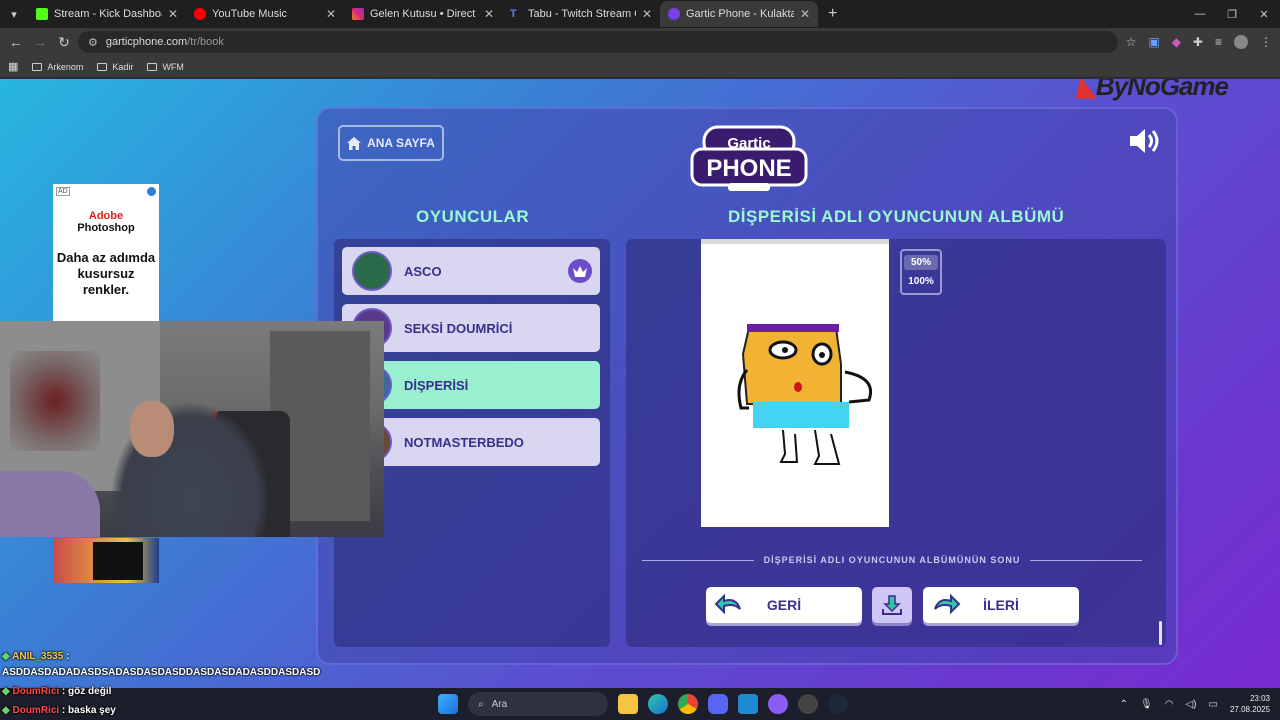  I want to click on tray-expand-icon: ⌃, so click(1124, 704).